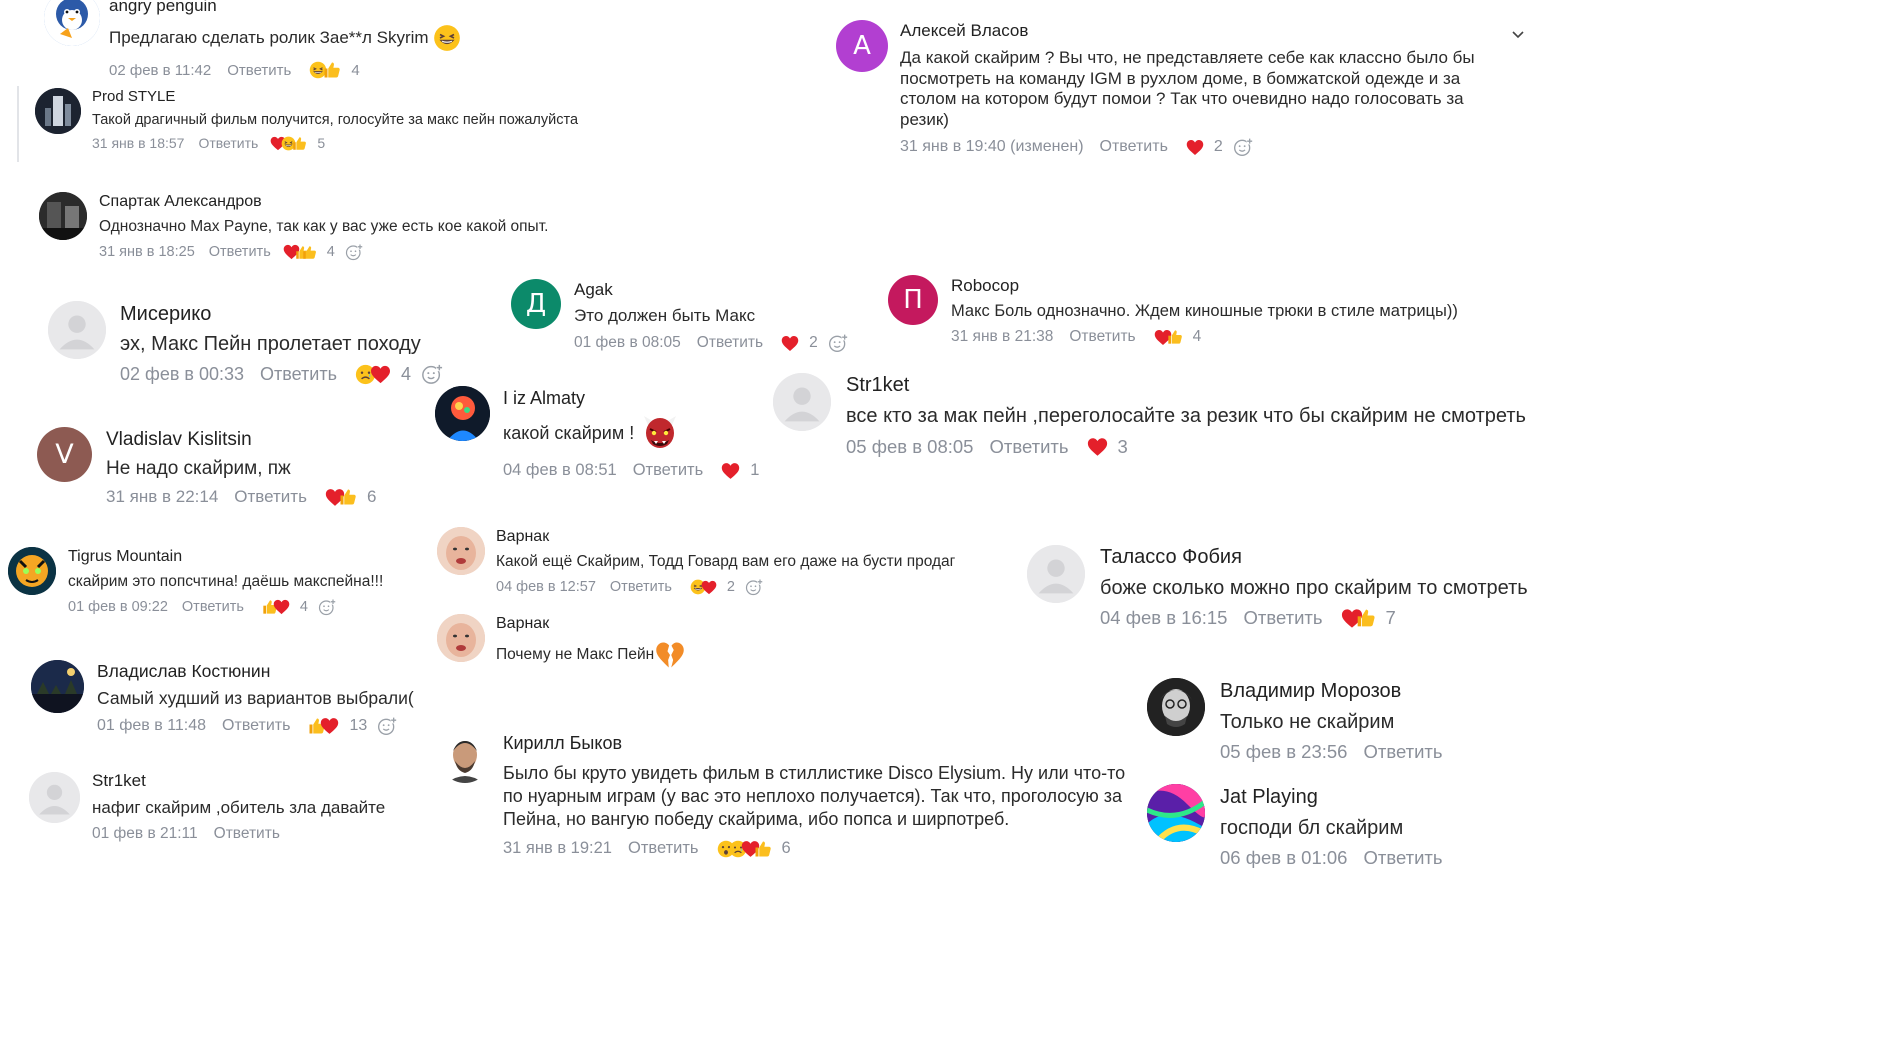 Image resolution: width=1882 pixels, height=1058 pixels. I want to click on author-name: Tigrus Mountain, so click(125, 557).